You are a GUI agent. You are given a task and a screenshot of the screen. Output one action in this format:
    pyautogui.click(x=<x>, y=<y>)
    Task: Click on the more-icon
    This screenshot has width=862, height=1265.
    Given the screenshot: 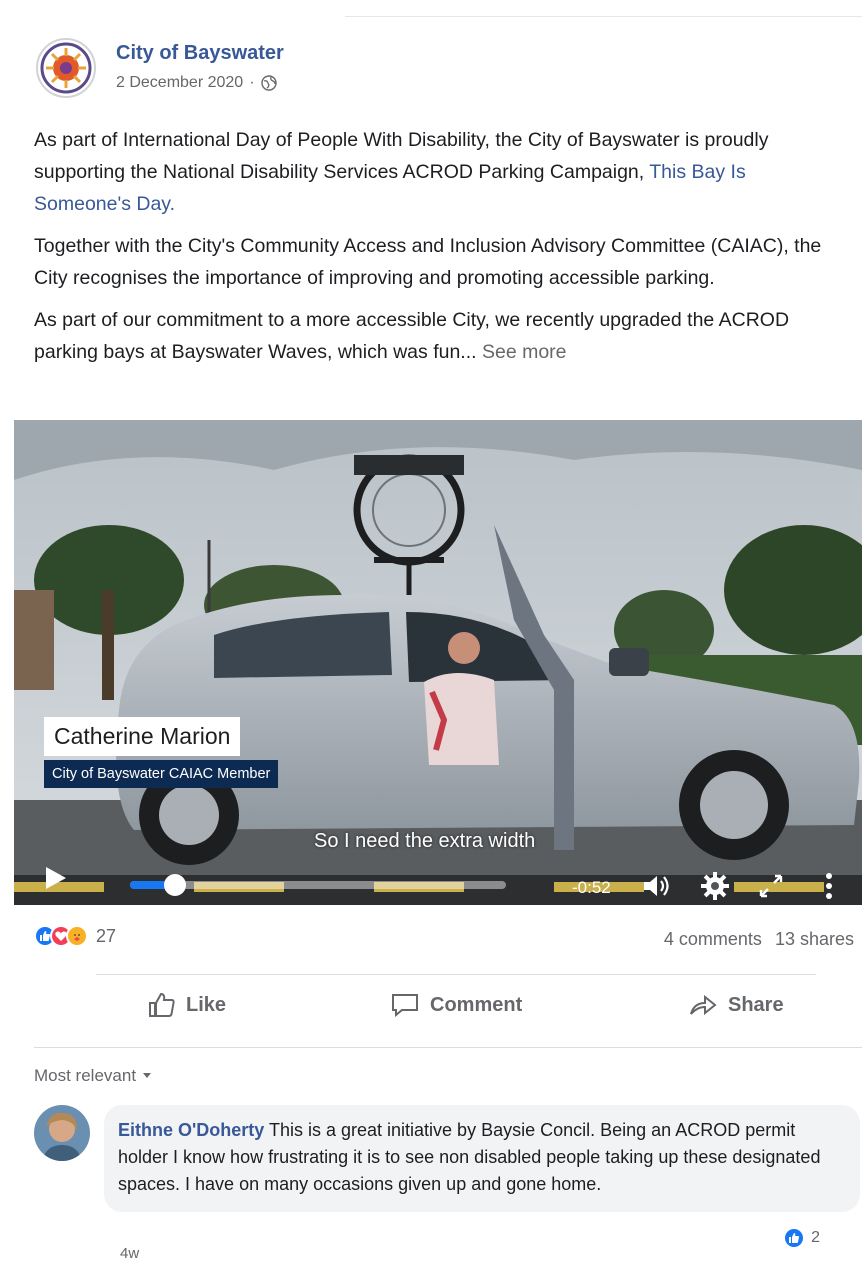 What is the action you would take?
    pyautogui.click(x=829, y=886)
    